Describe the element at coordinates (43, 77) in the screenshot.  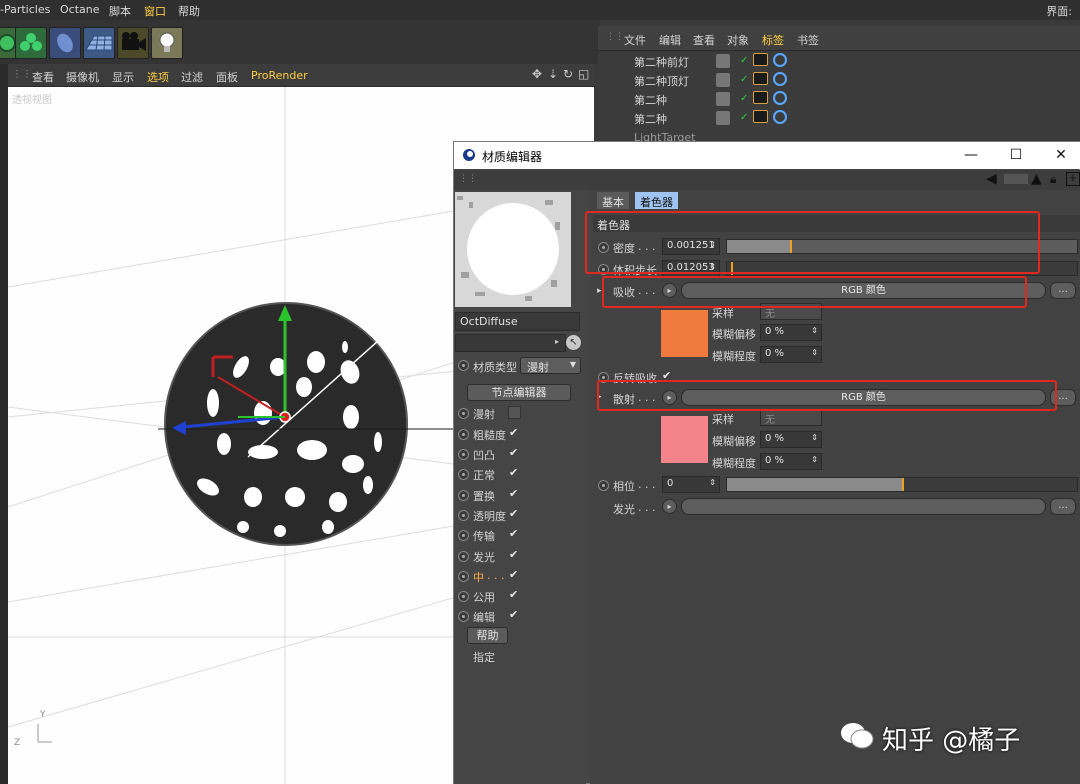
I see `vp-menu-view: 查看` at that location.